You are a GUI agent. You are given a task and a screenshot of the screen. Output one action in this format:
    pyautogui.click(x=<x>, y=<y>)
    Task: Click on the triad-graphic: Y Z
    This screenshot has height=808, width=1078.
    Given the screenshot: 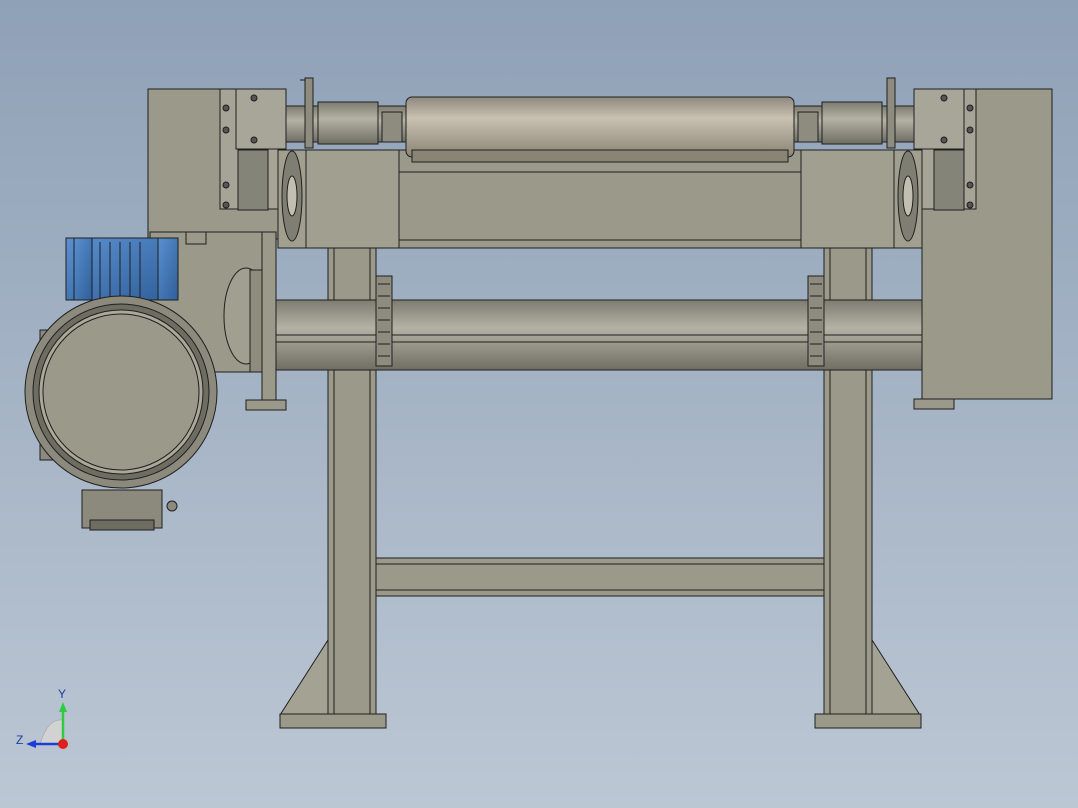 What is the action you would take?
    pyautogui.click(x=42, y=718)
    